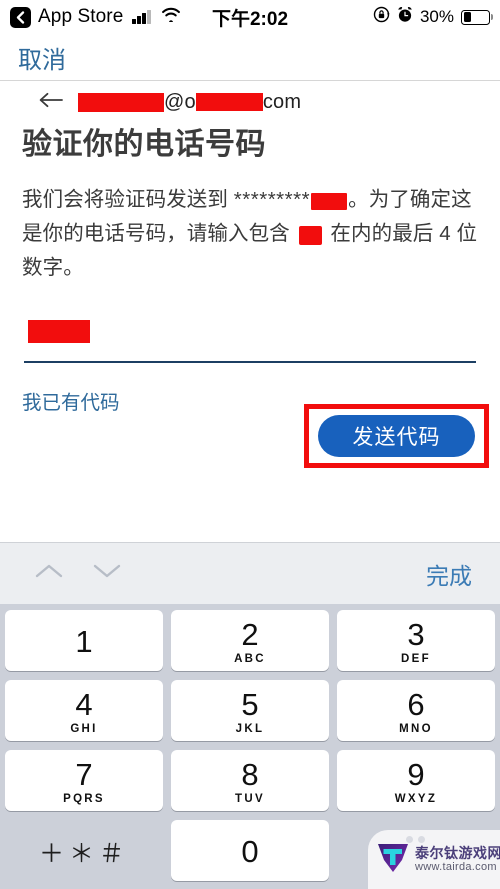 The height and width of the screenshot is (889, 500). Describe the element at coordinates (72, 573) in the screenshot. I see `field-navigation-group` at that location.